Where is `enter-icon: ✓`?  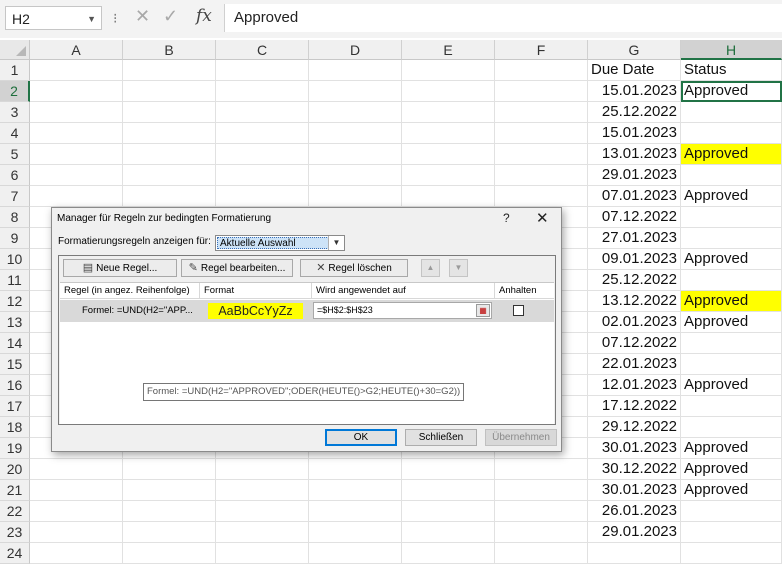
enter-icon: ✓ is located at coordinates (170, 16).